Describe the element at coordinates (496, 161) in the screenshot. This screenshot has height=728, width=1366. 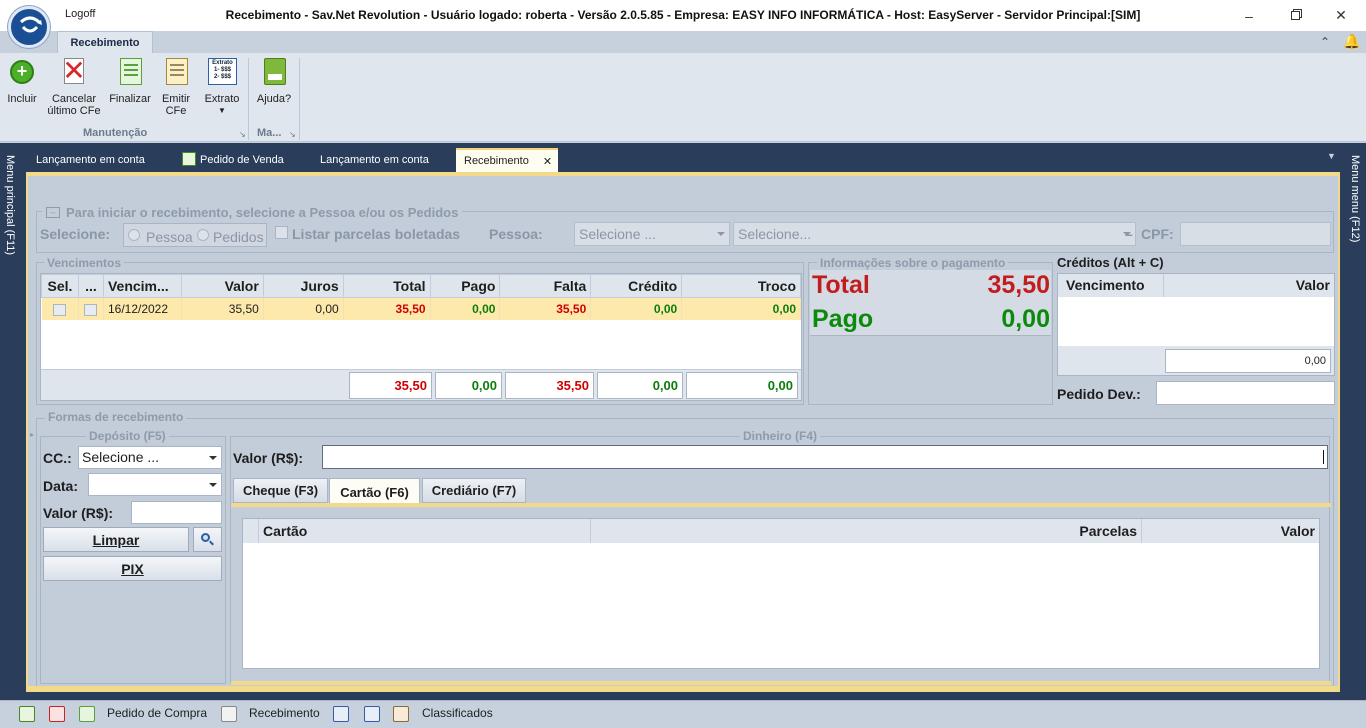
I see `doc-tab-recebimento-label: Recebimento` at that location.